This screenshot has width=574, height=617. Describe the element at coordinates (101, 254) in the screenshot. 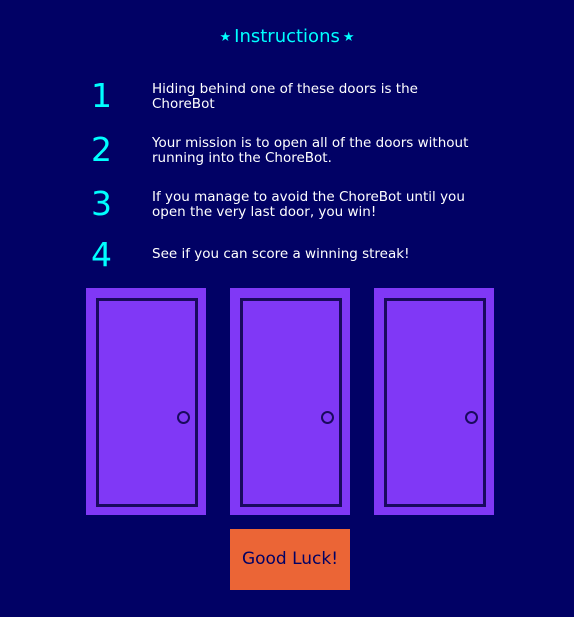

I see `step-number: 4` at that location.